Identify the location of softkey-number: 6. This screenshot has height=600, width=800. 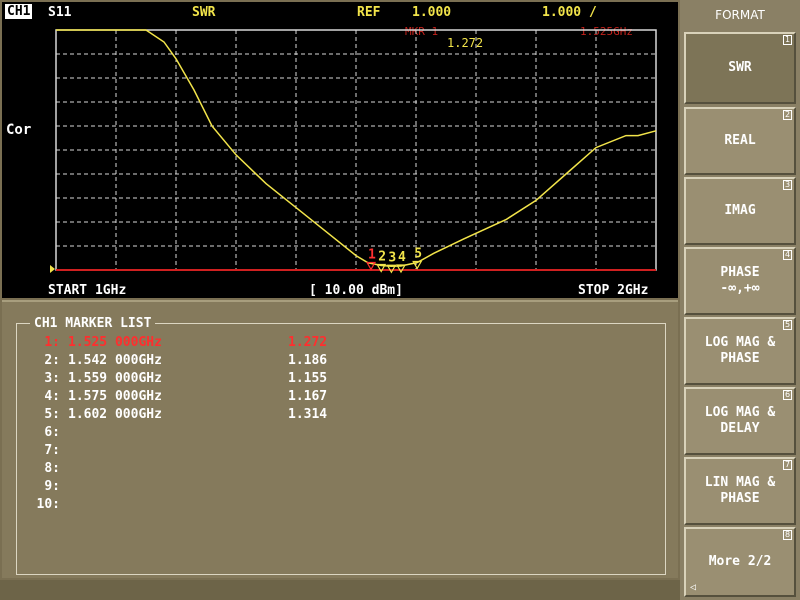
(787, 395).